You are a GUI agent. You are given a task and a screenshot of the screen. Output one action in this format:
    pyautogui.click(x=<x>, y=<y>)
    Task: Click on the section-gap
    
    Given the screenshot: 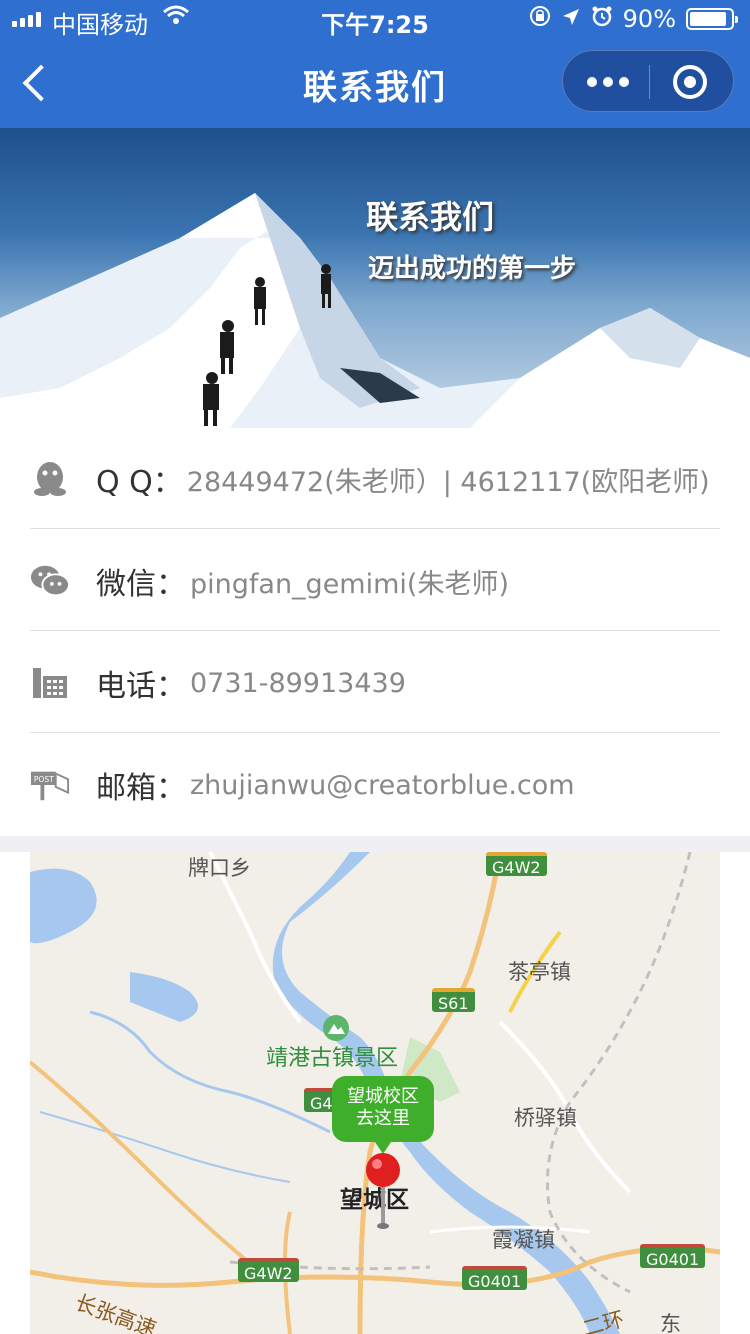 What is the action you would take?
    pyautogui.click(x=375, y=844)
    